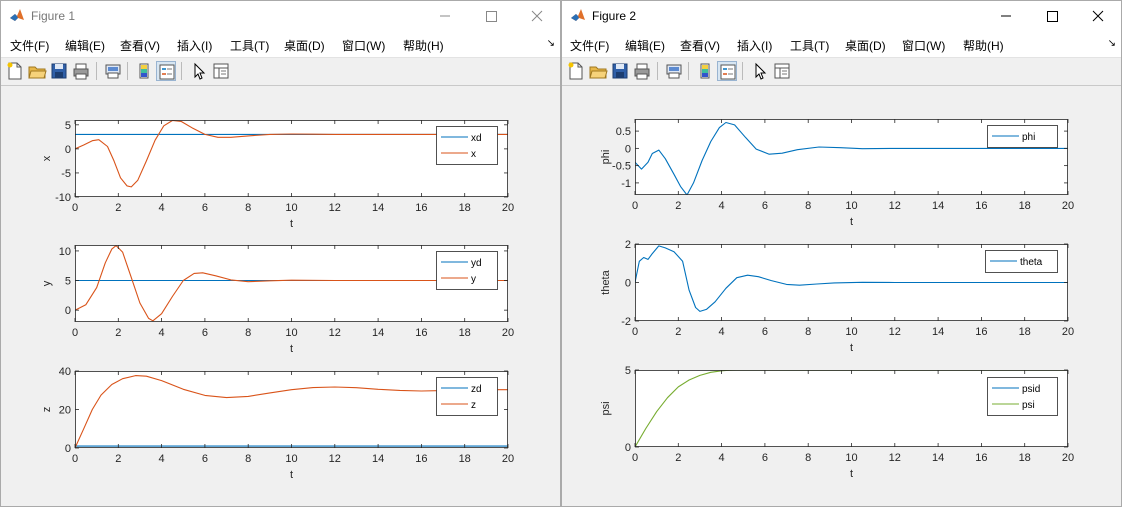 This screenshot has width=1122, height=507. I want to click on legend: psid psi, so click(1022, 396).